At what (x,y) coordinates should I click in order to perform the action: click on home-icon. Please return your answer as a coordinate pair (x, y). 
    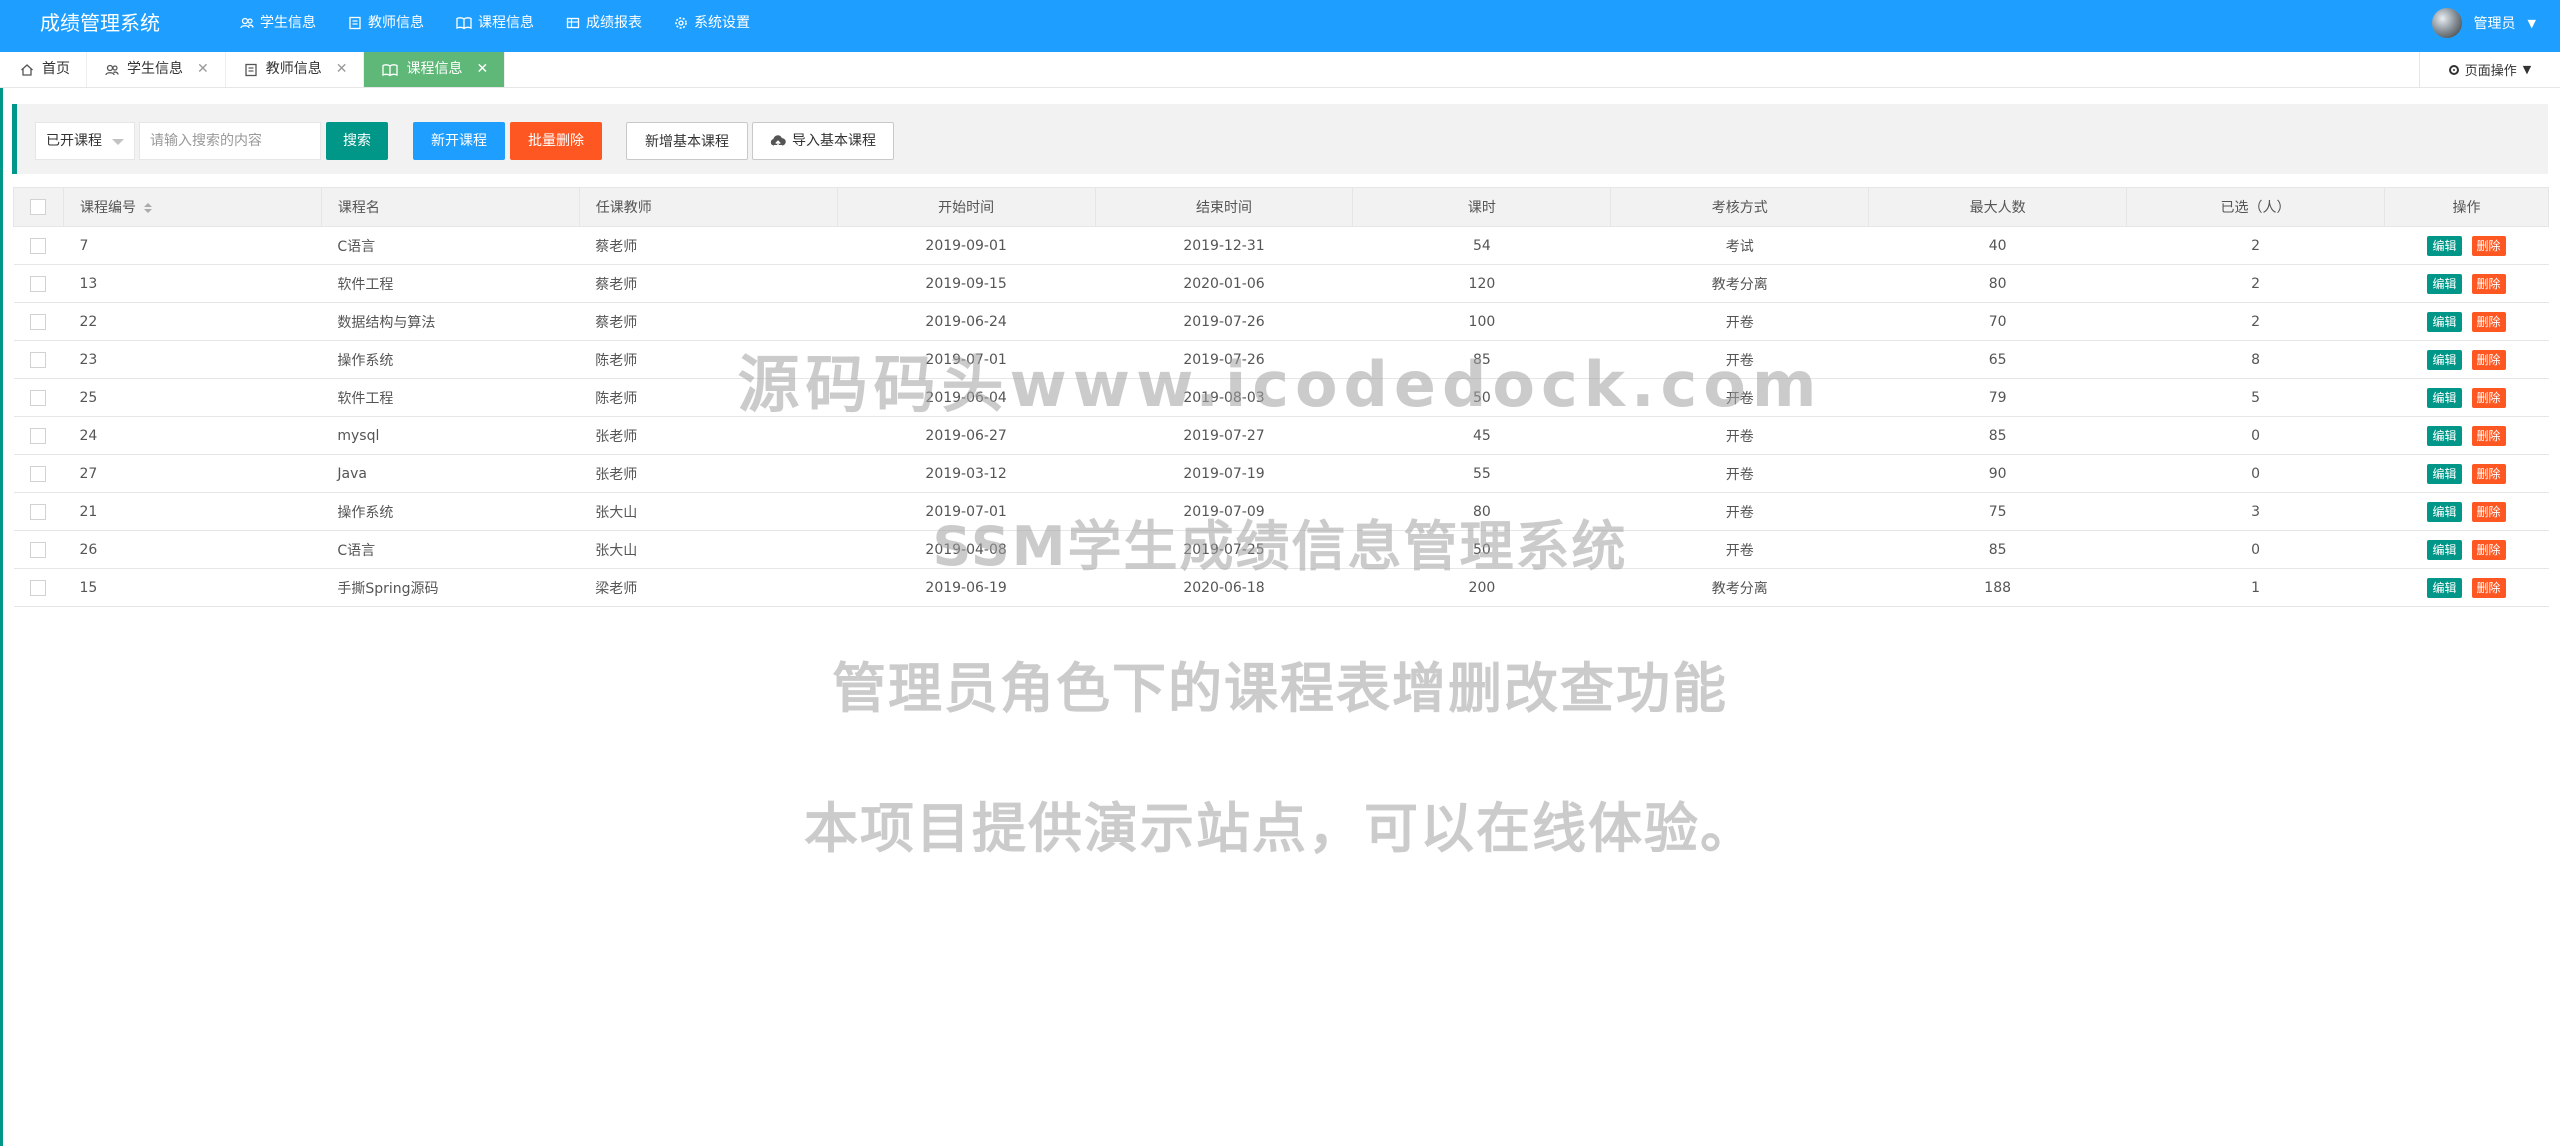
    Looking at the image, I should click on (27, 69).